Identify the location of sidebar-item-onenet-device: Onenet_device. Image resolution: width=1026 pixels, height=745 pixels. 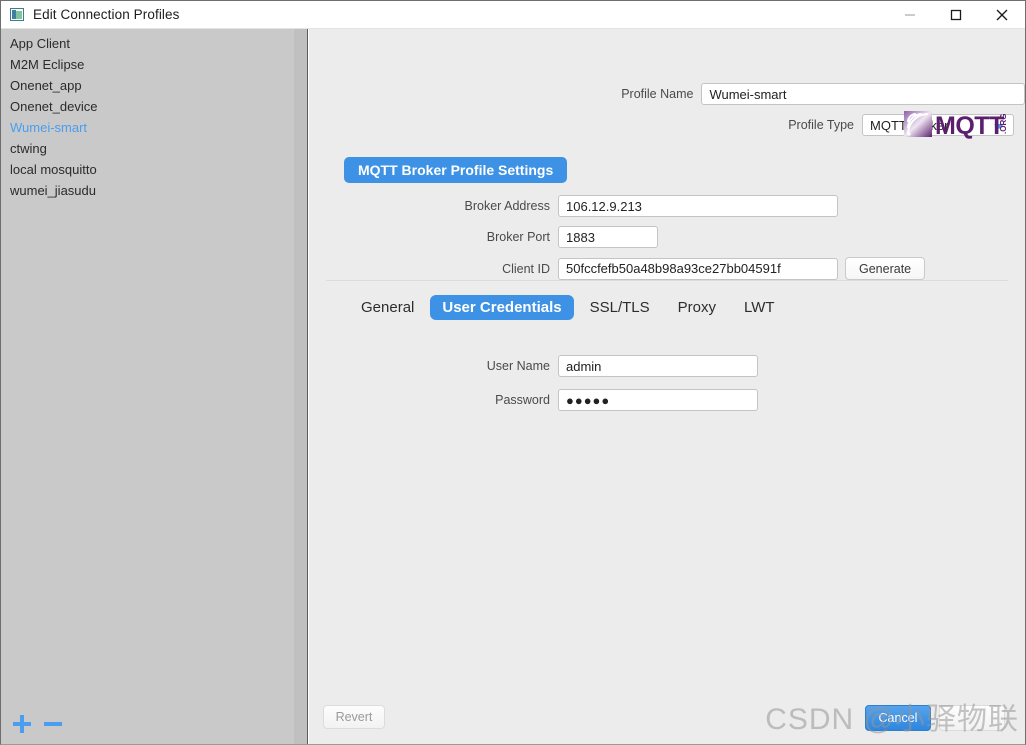
(147, 106).